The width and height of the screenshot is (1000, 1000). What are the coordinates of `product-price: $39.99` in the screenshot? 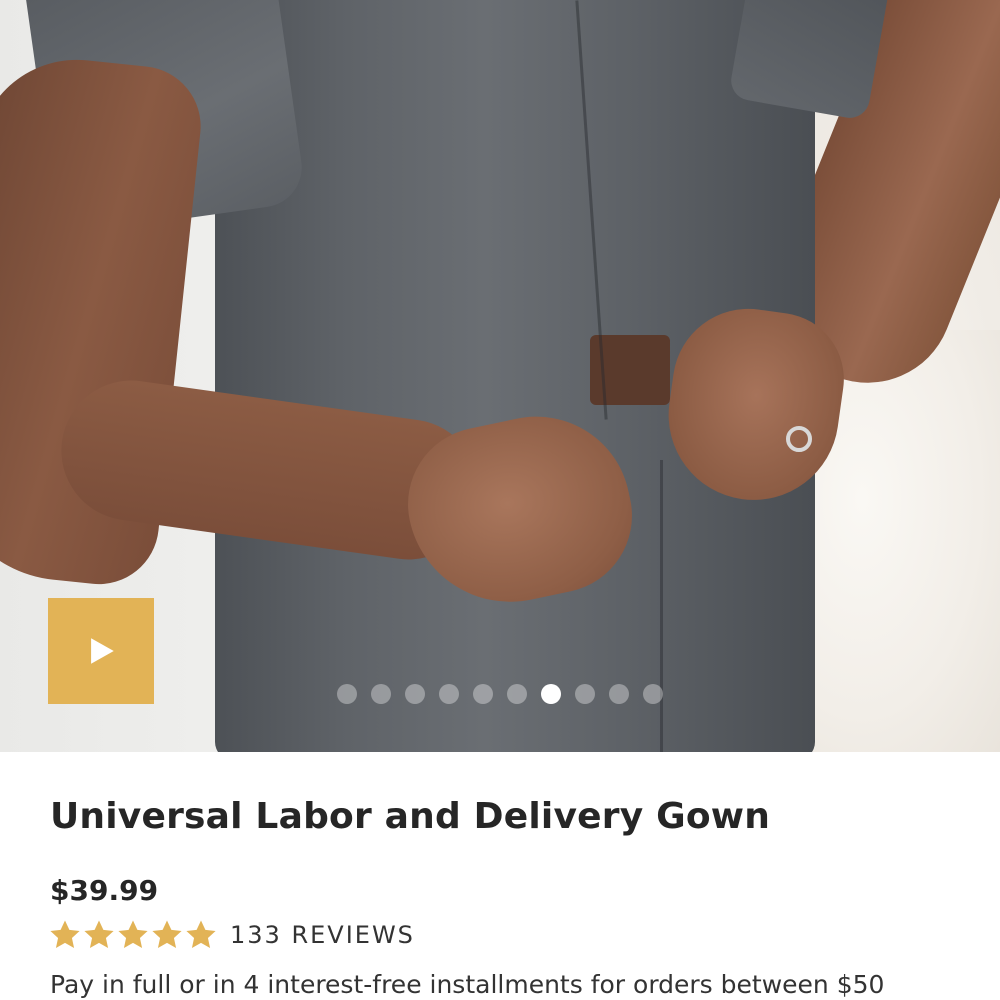 It's located at (104, 890).